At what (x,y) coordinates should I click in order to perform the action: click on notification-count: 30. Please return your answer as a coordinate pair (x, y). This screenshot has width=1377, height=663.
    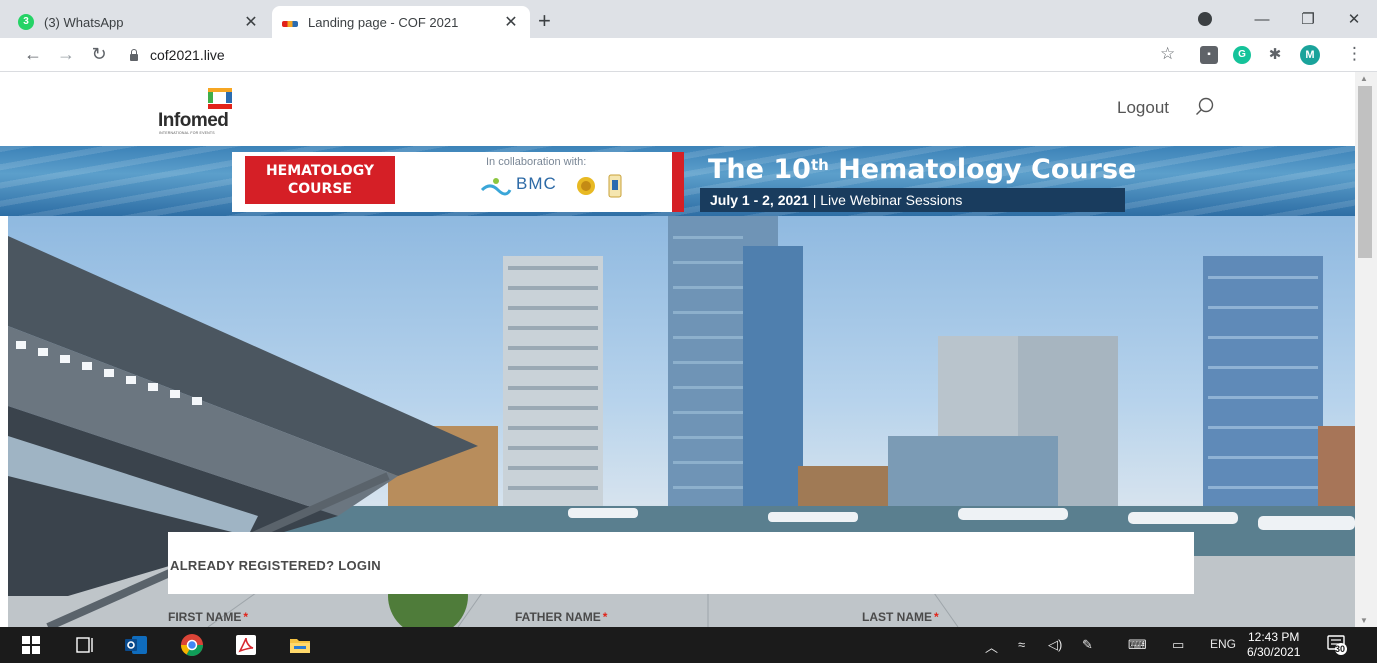
    Looking at the image, I should click on (1340, 649).